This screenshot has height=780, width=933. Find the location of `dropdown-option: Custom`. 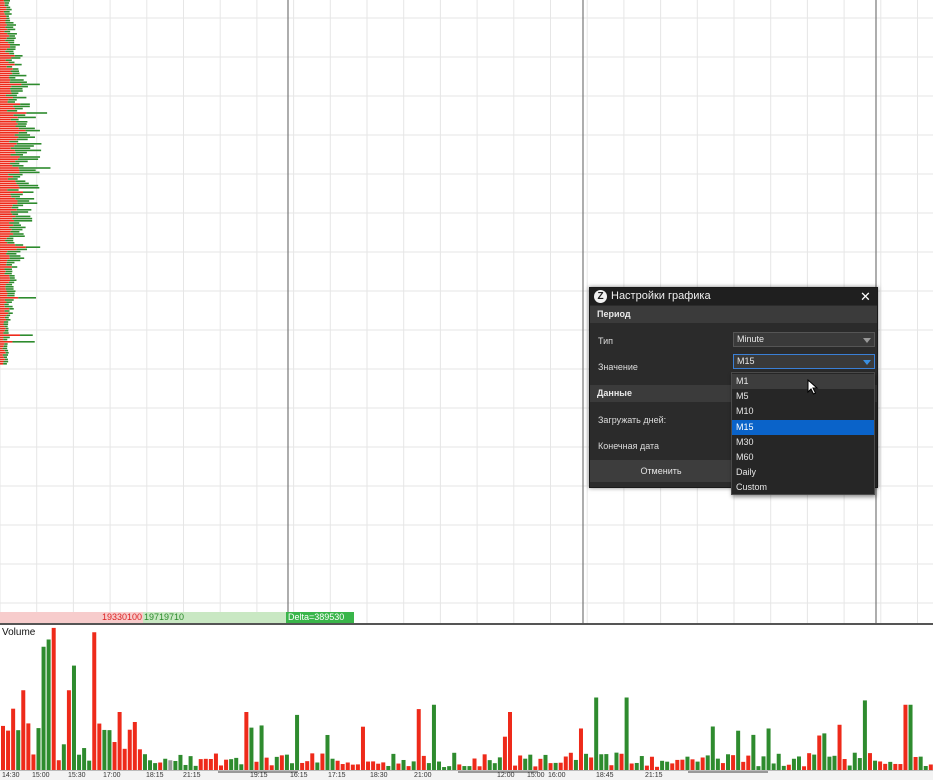

dropdown-option: Custom is located at coordinates (803, 487).